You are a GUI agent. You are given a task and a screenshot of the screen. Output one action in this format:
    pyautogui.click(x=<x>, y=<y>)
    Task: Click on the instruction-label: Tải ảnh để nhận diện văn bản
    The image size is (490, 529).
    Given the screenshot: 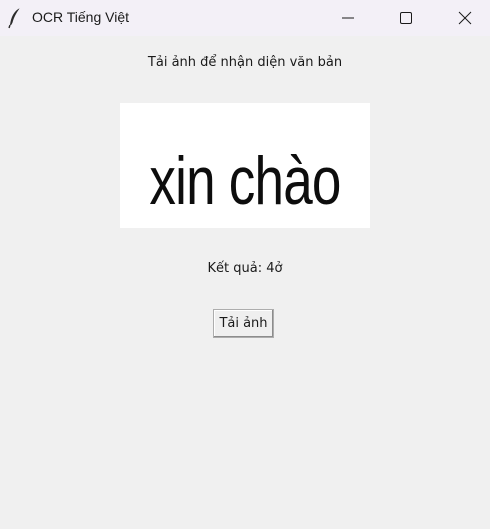 What is the action you would take?
    pyautogui.click(x=245, y=62)
    